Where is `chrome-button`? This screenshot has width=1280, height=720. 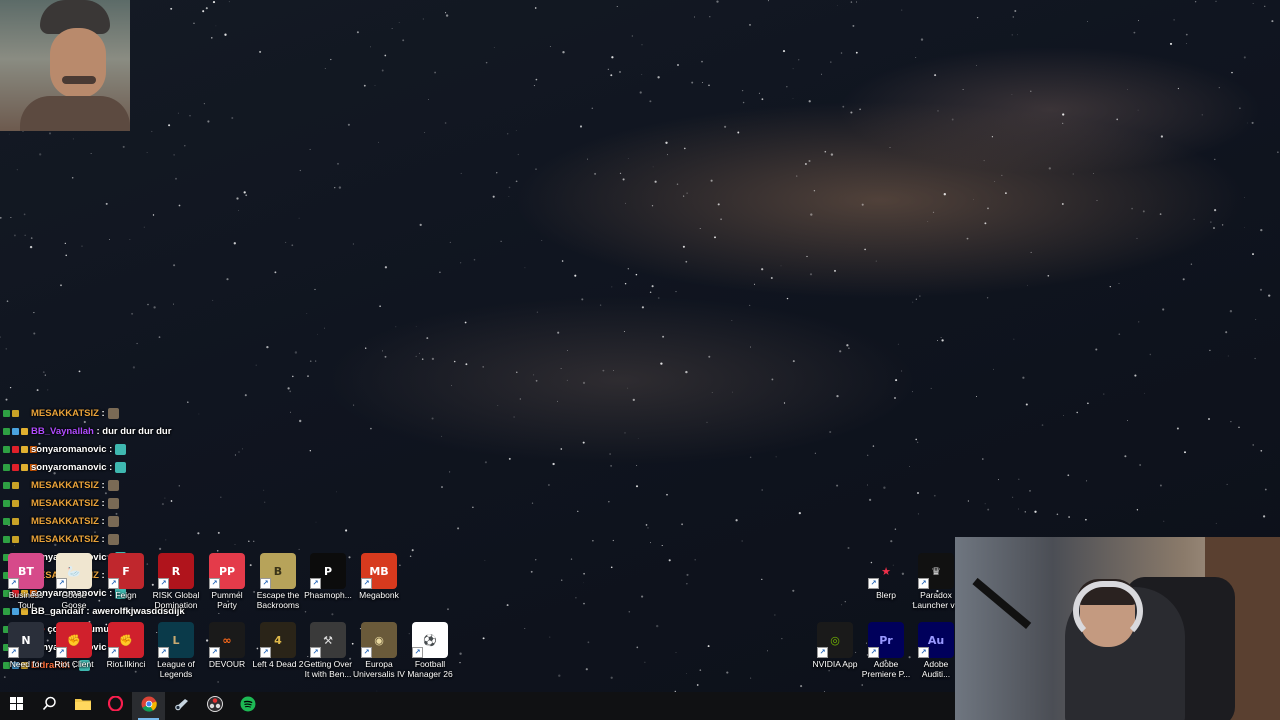
chrome-button is located at coordinates (148, 706).